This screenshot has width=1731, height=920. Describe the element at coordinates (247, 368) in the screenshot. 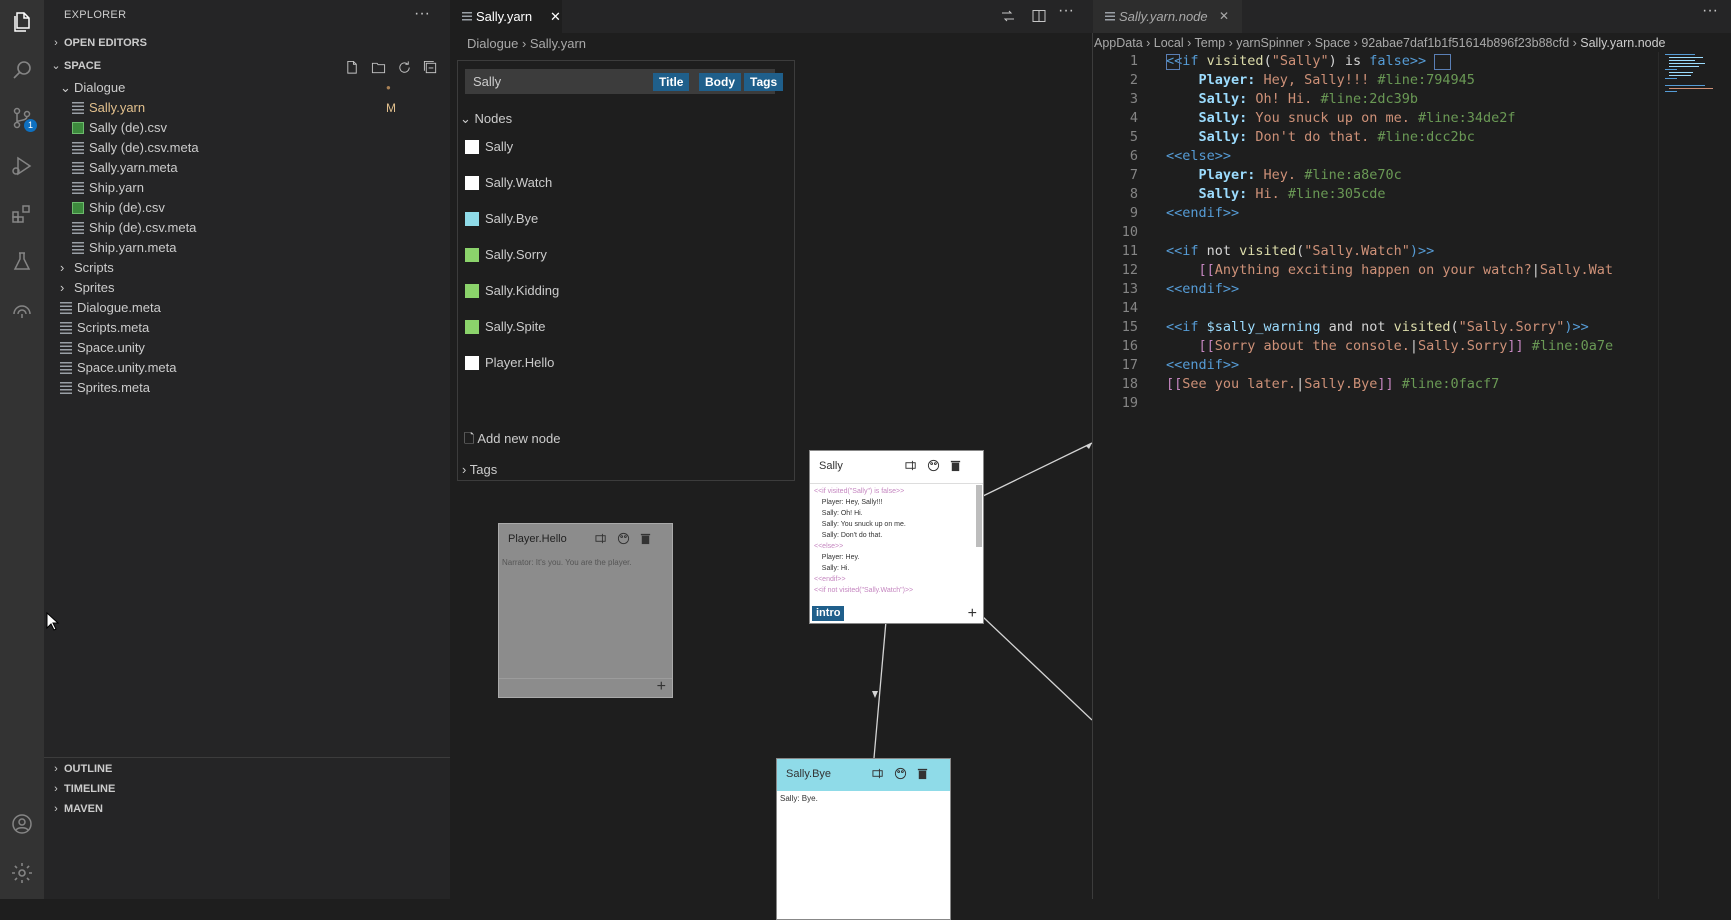

I see `tree-item: Space.unity.meta` at that location.